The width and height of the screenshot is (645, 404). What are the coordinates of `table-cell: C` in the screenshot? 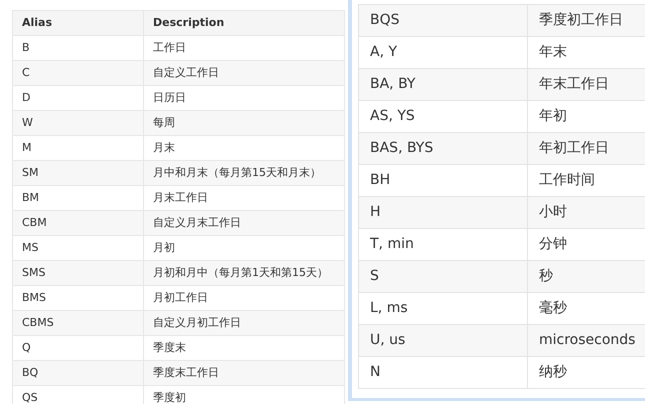 It's located at (78, 73).